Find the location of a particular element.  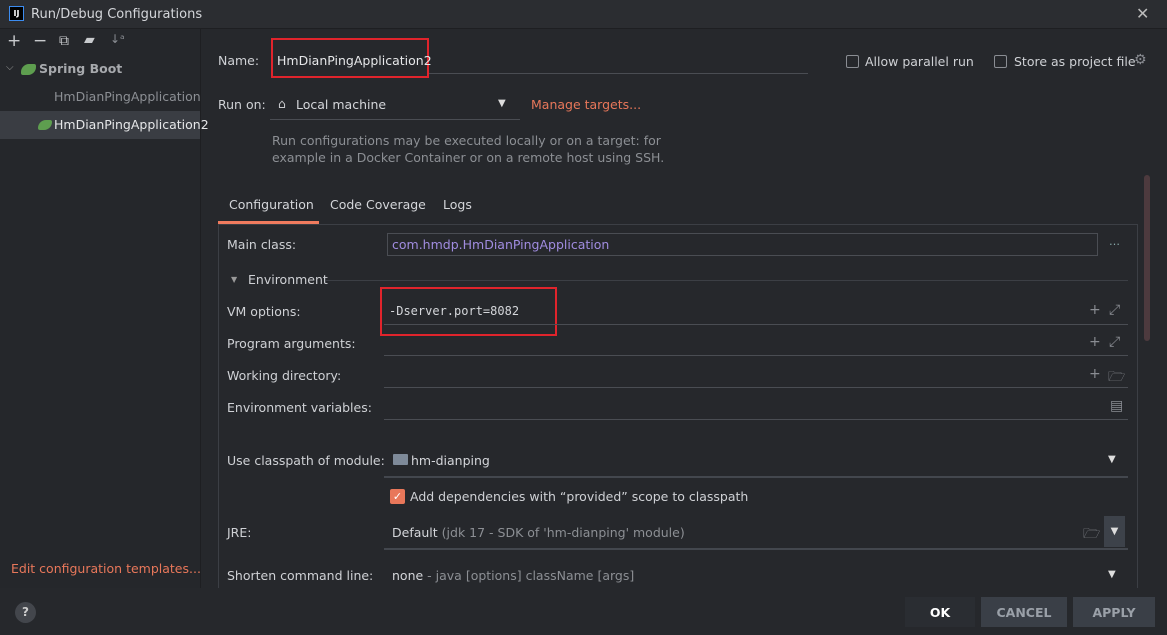

classpath-label: Use classpath of module: is located at coordinates (306, 460).